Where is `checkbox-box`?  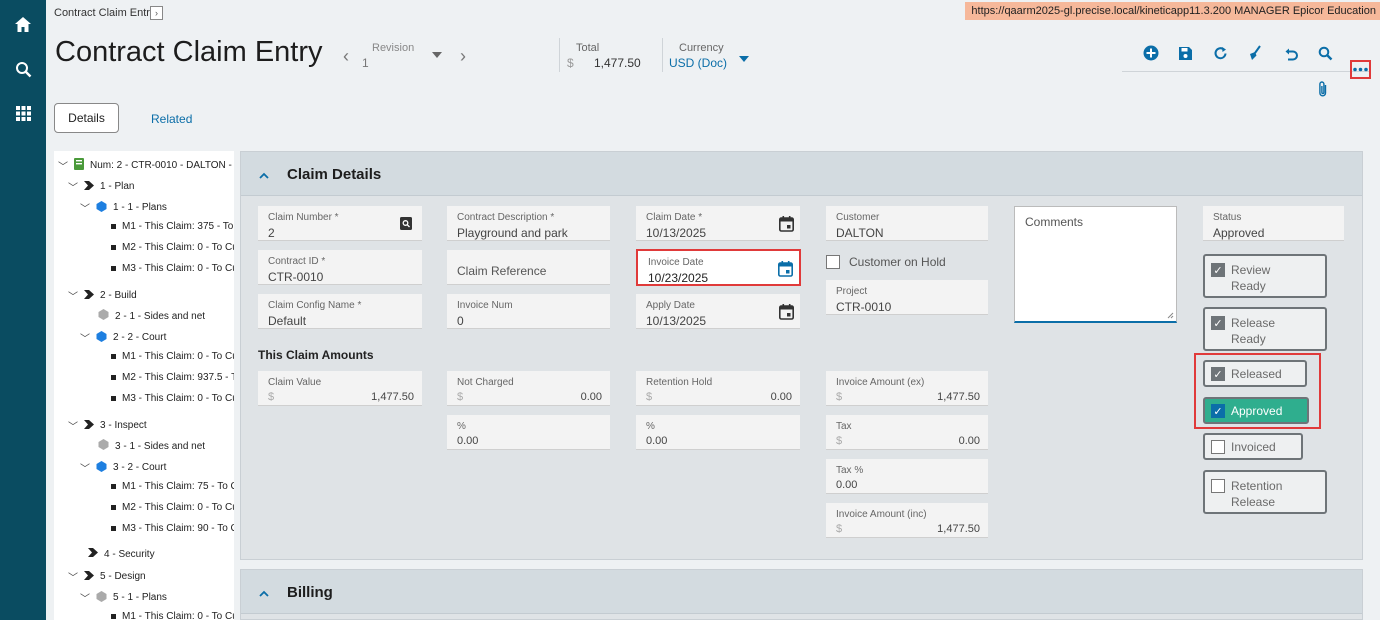
checkbox-box is located at coordinates (833, 262).